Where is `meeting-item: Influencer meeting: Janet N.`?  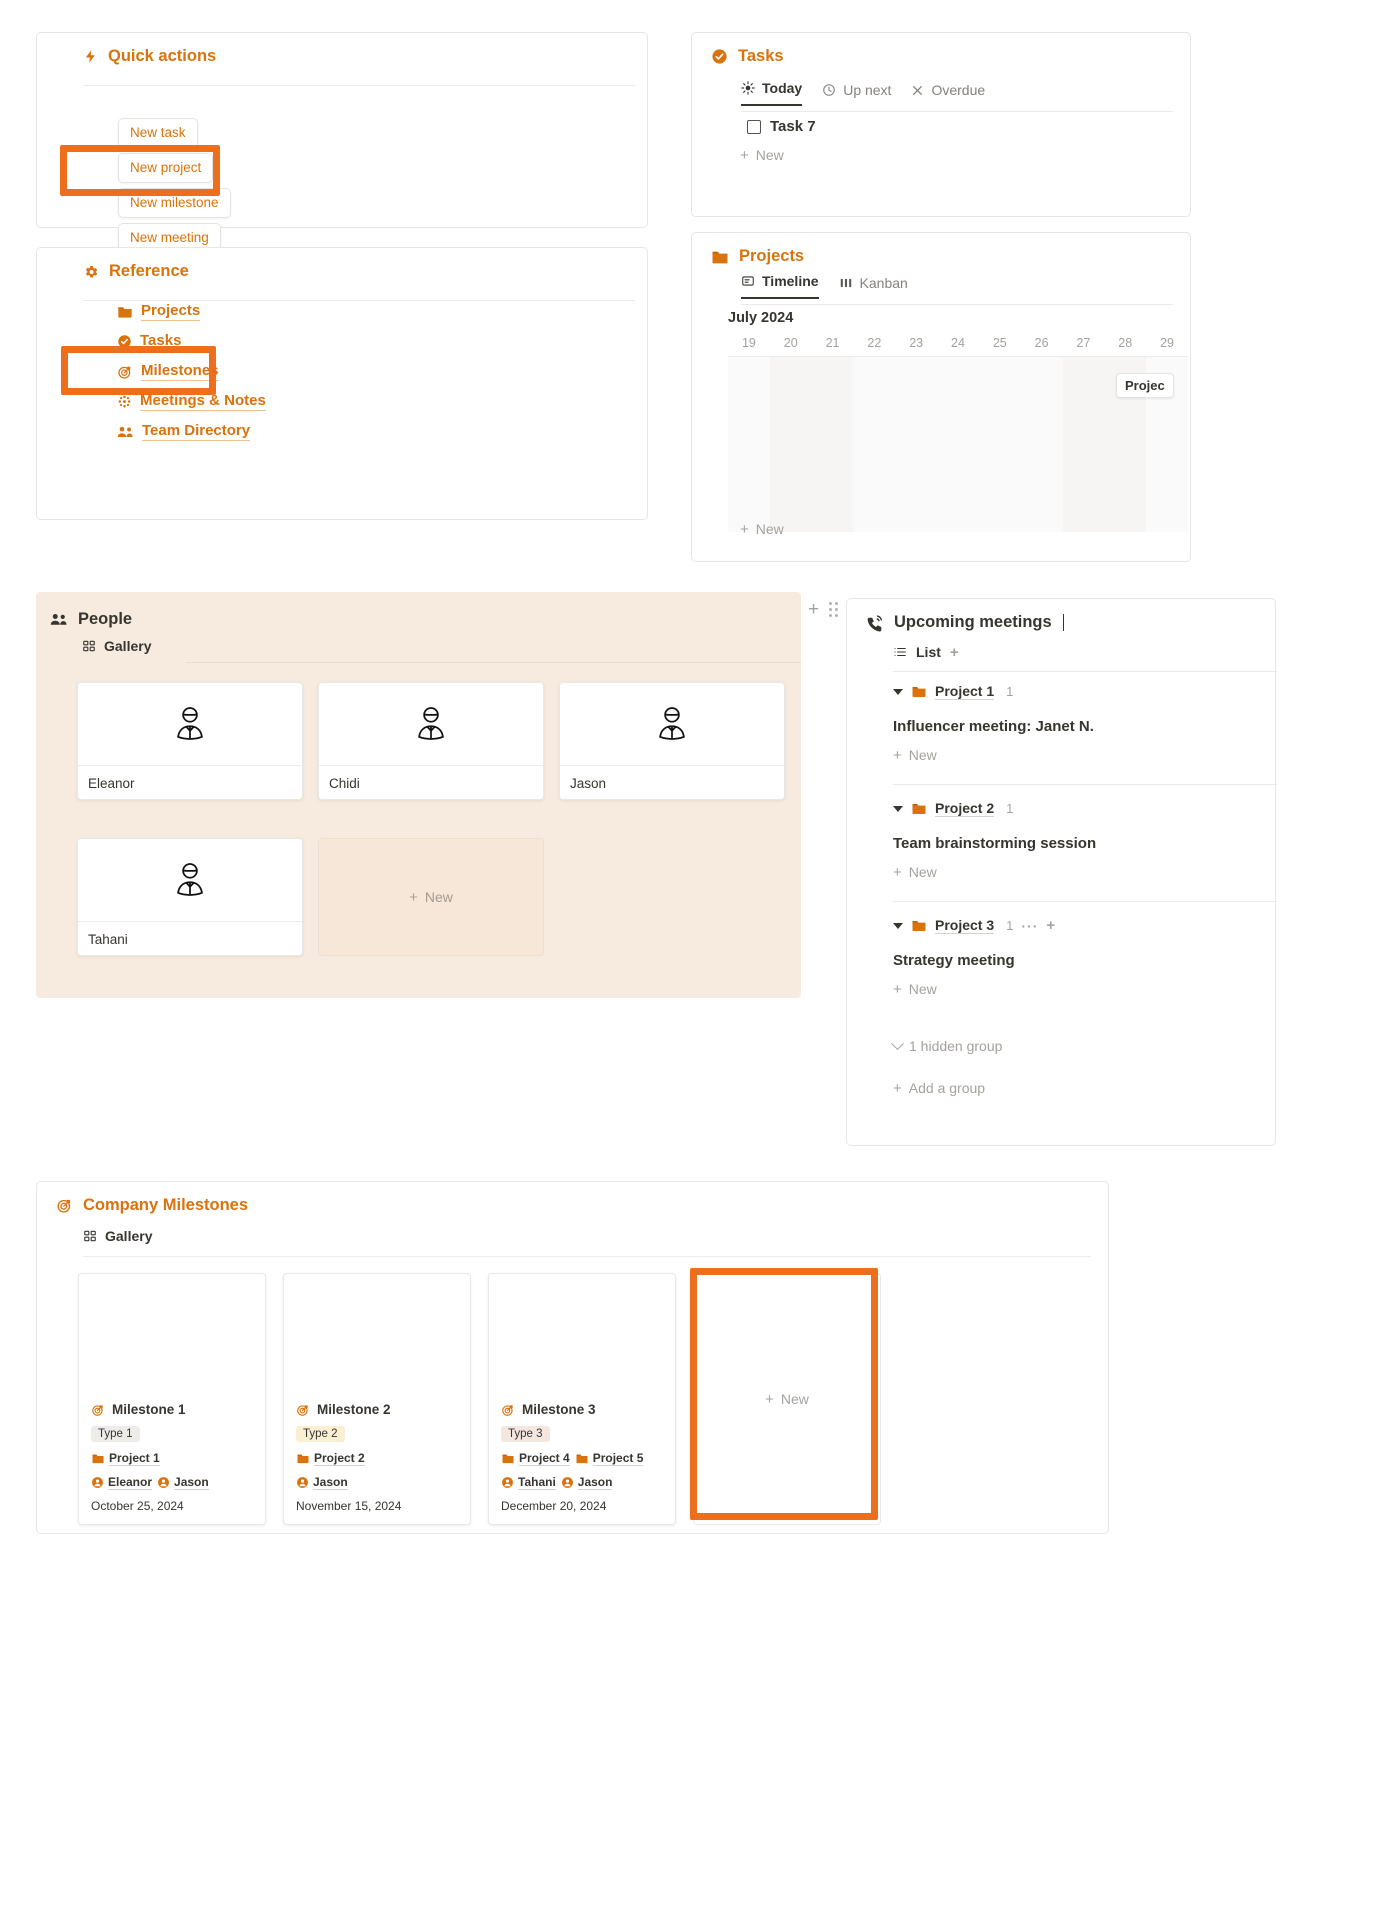 meeting-item: Influencer meeting: Janet N. is located at coordinates (993, 726).